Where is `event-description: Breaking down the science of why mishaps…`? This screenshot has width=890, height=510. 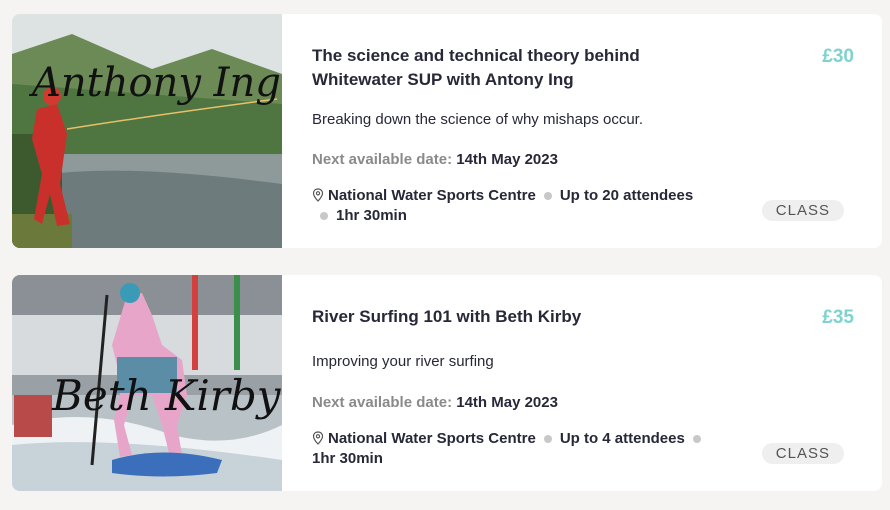
event-description: Breaking down the science of why mishaps… is located at coordinates (478, 119).